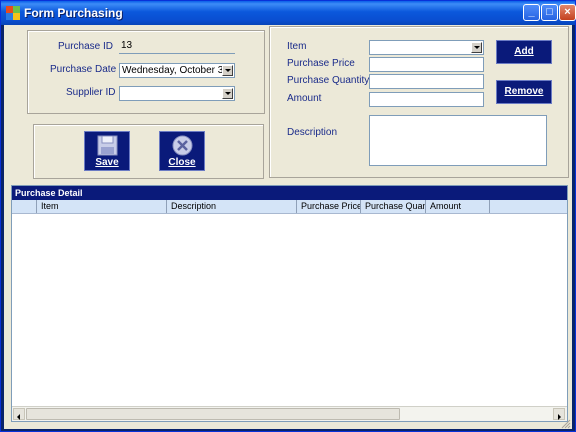 The width and height of the screenshot is (576, 432). I want to click on purchase-detail-title: Purchase Detail, so click(289, 193).